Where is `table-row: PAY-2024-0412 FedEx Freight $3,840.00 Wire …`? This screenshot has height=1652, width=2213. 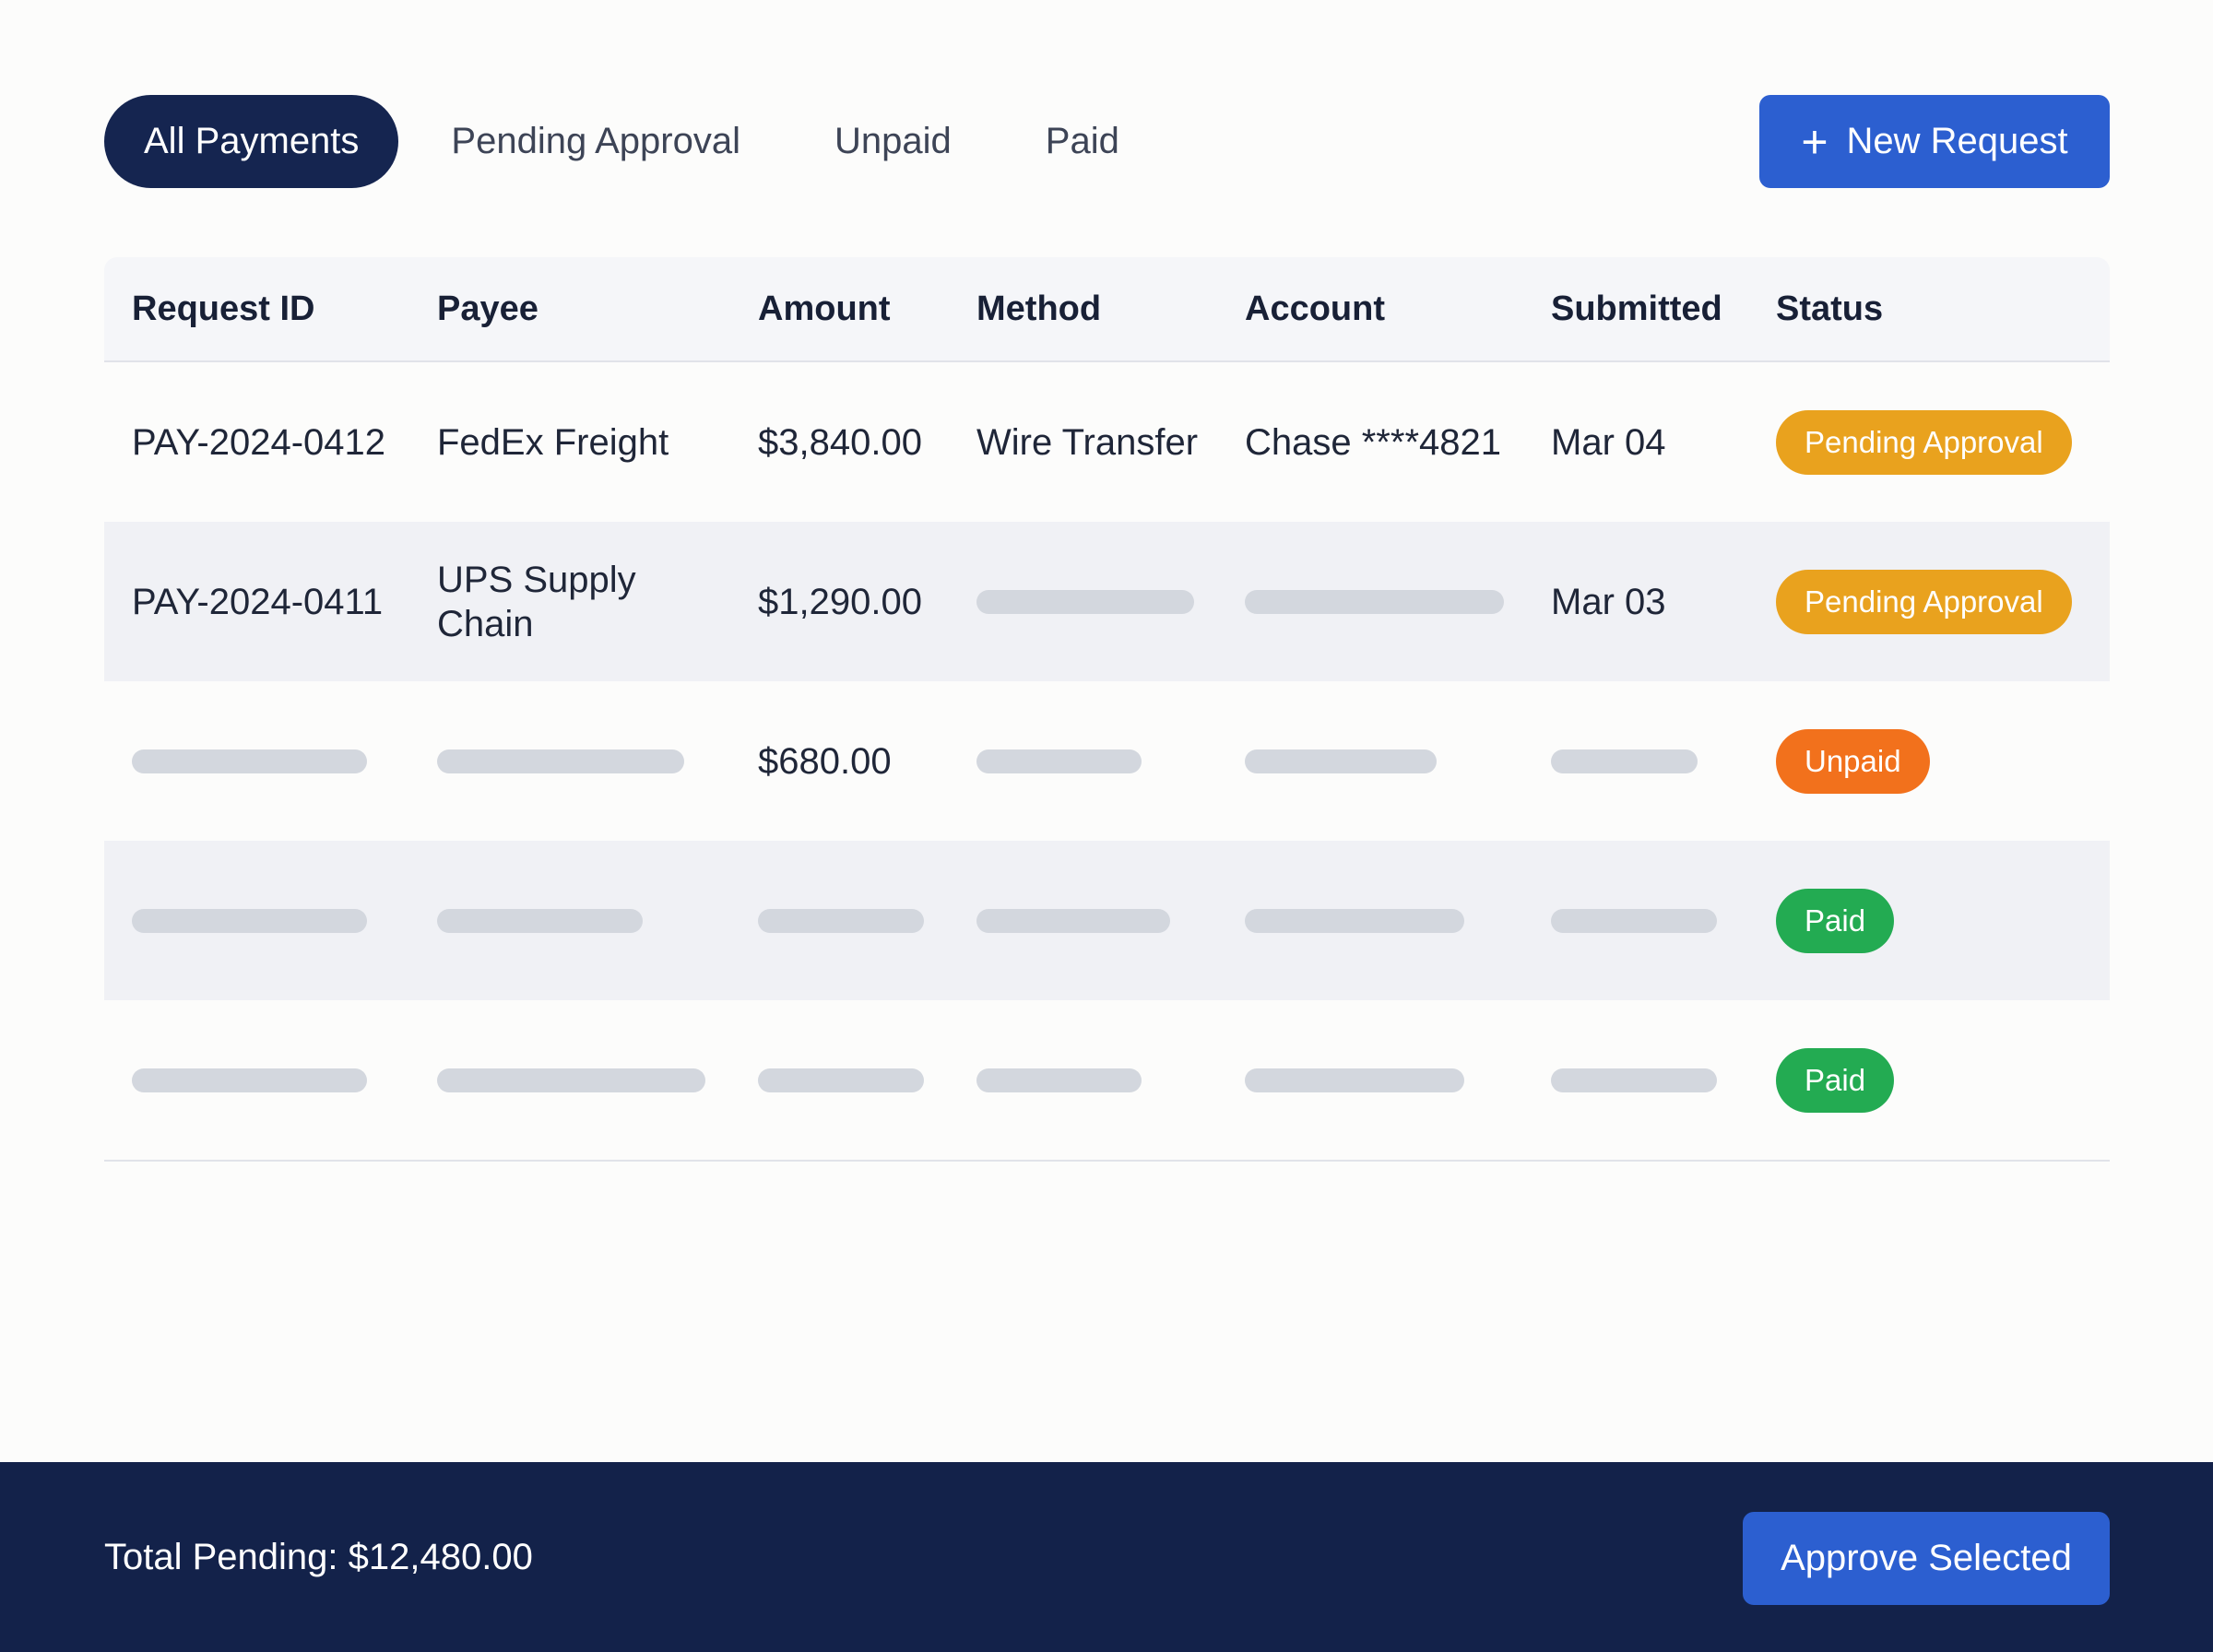 table-row: PAY-2024-0412 FedEx Freight $3,840.00 Wire … is located at coordinates (1107, 442).